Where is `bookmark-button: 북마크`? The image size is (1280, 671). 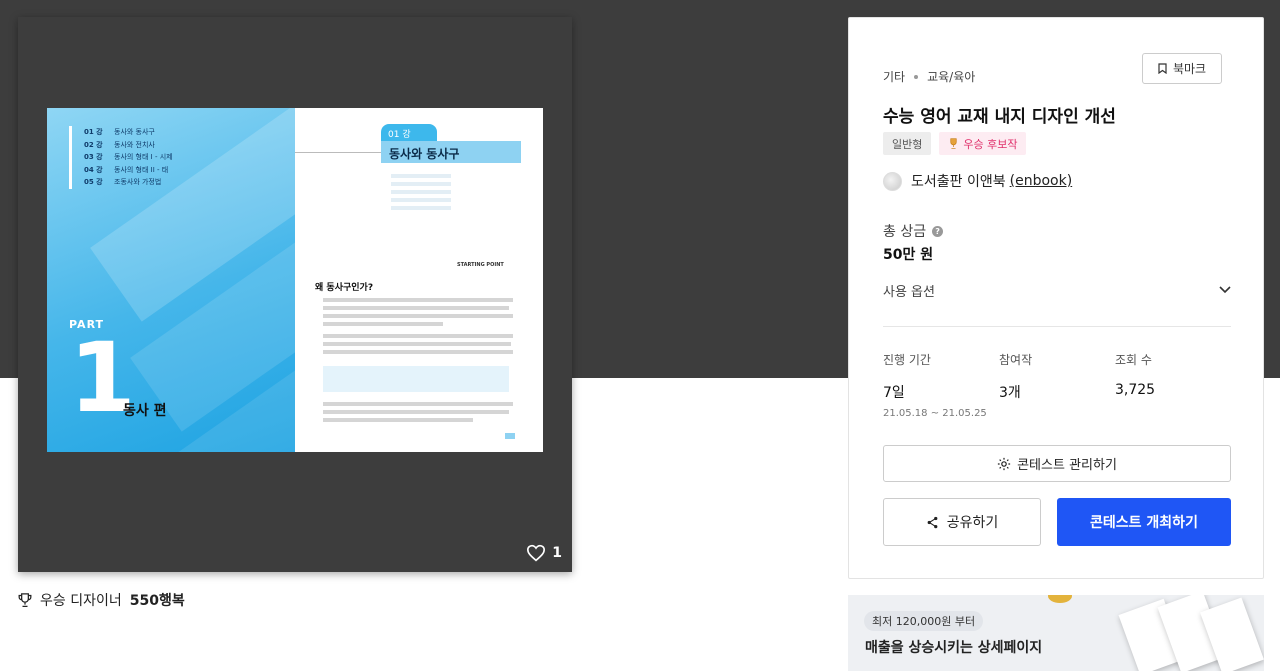
bookmark-button: 북마크 is located at coordinates (1182, 68).